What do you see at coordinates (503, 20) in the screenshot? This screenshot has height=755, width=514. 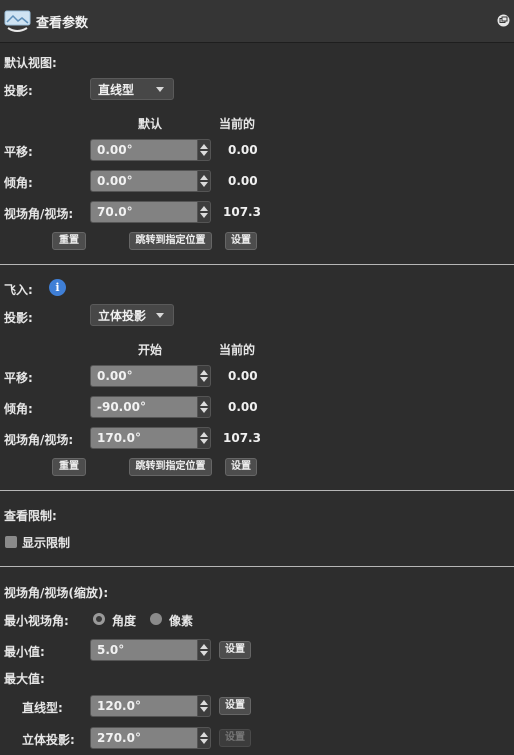 I see `detach-panel-icon` at bounding box center [503, 20].